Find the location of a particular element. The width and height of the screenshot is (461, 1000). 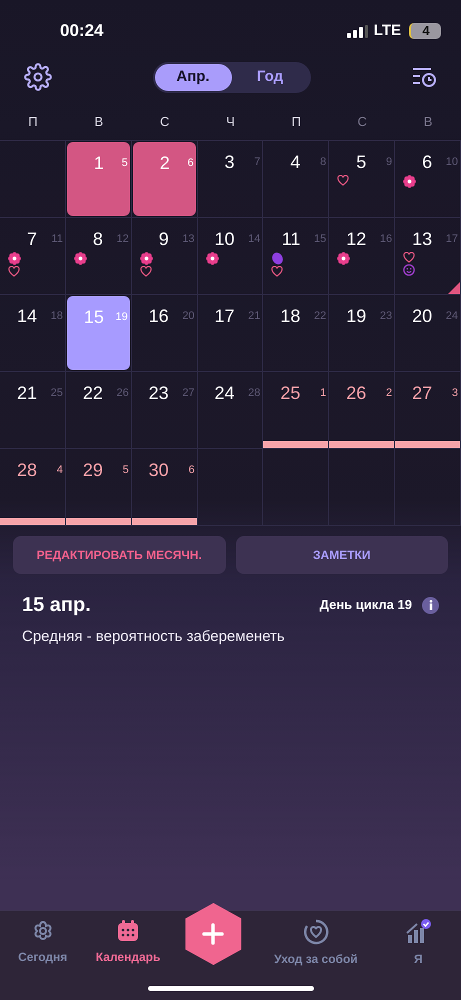

cycle-day-label: День цикла 19 is located at coordinates (366, 605).